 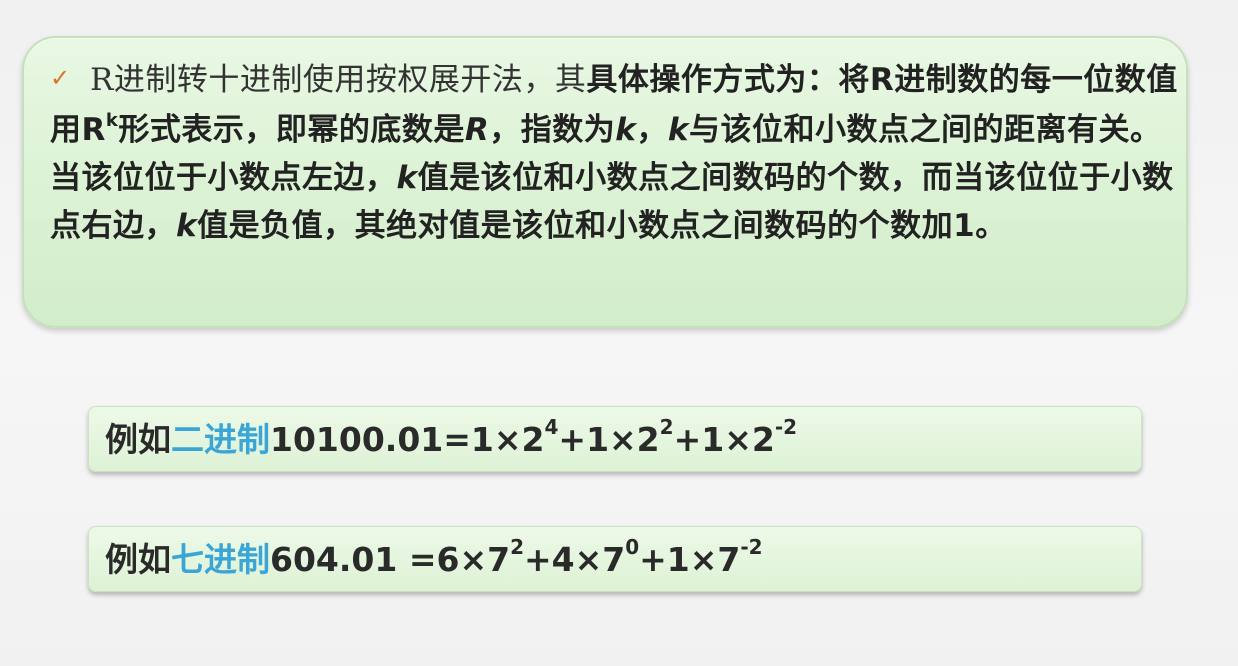 I want to click on example-septenary-box: 例如七进制604.01 =6×72+4×70+1×7-2, so click(x=615, y=559).